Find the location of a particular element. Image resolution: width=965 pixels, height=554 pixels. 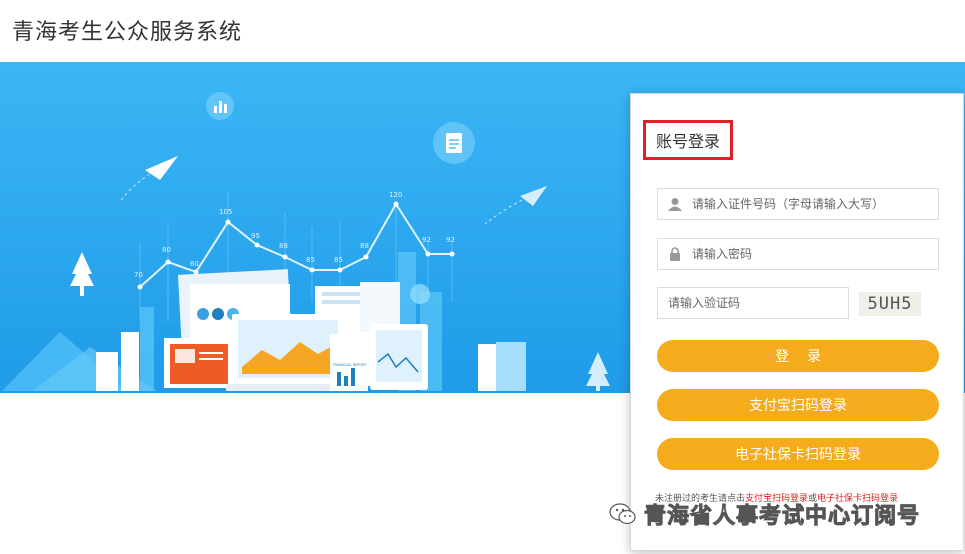

login-button: 登录 is located at coordinates (798, 356).